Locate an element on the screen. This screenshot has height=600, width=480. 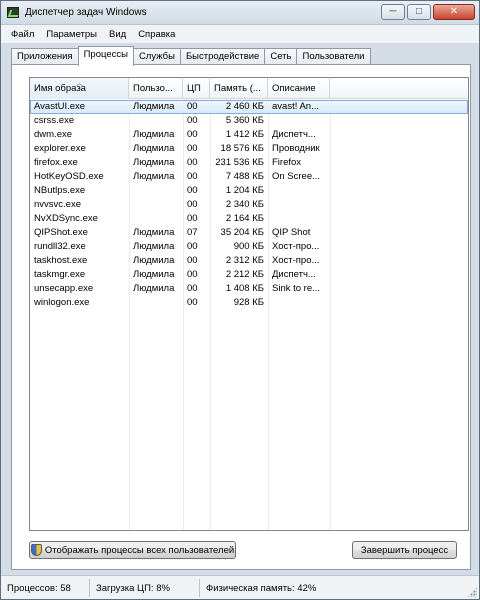
process-memory-cell: 1 204 КБ is located at coordinates (244, 190).